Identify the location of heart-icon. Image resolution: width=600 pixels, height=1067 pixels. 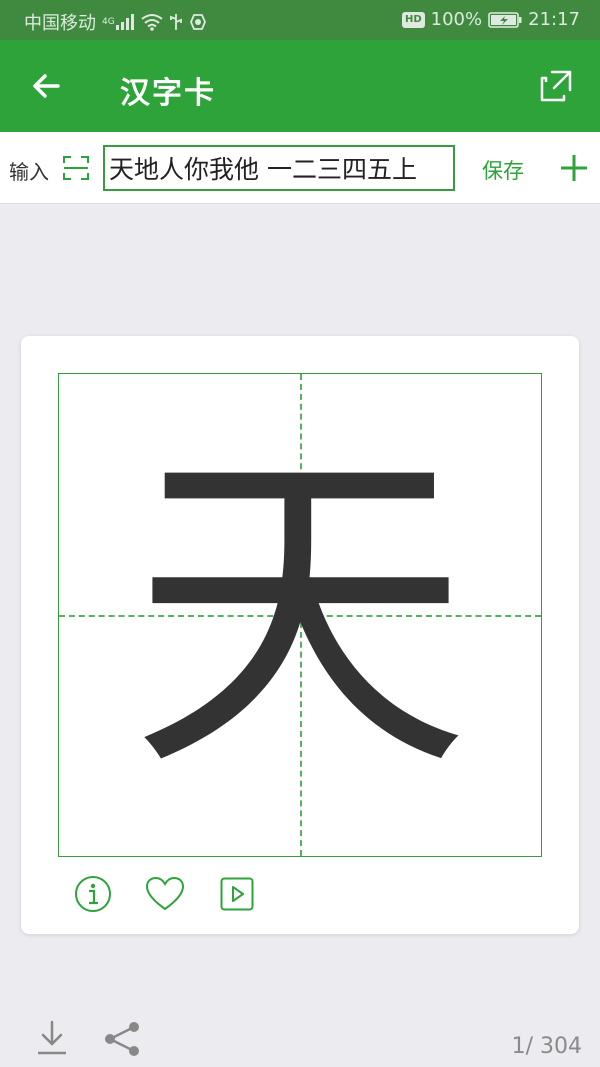
(165, 894).